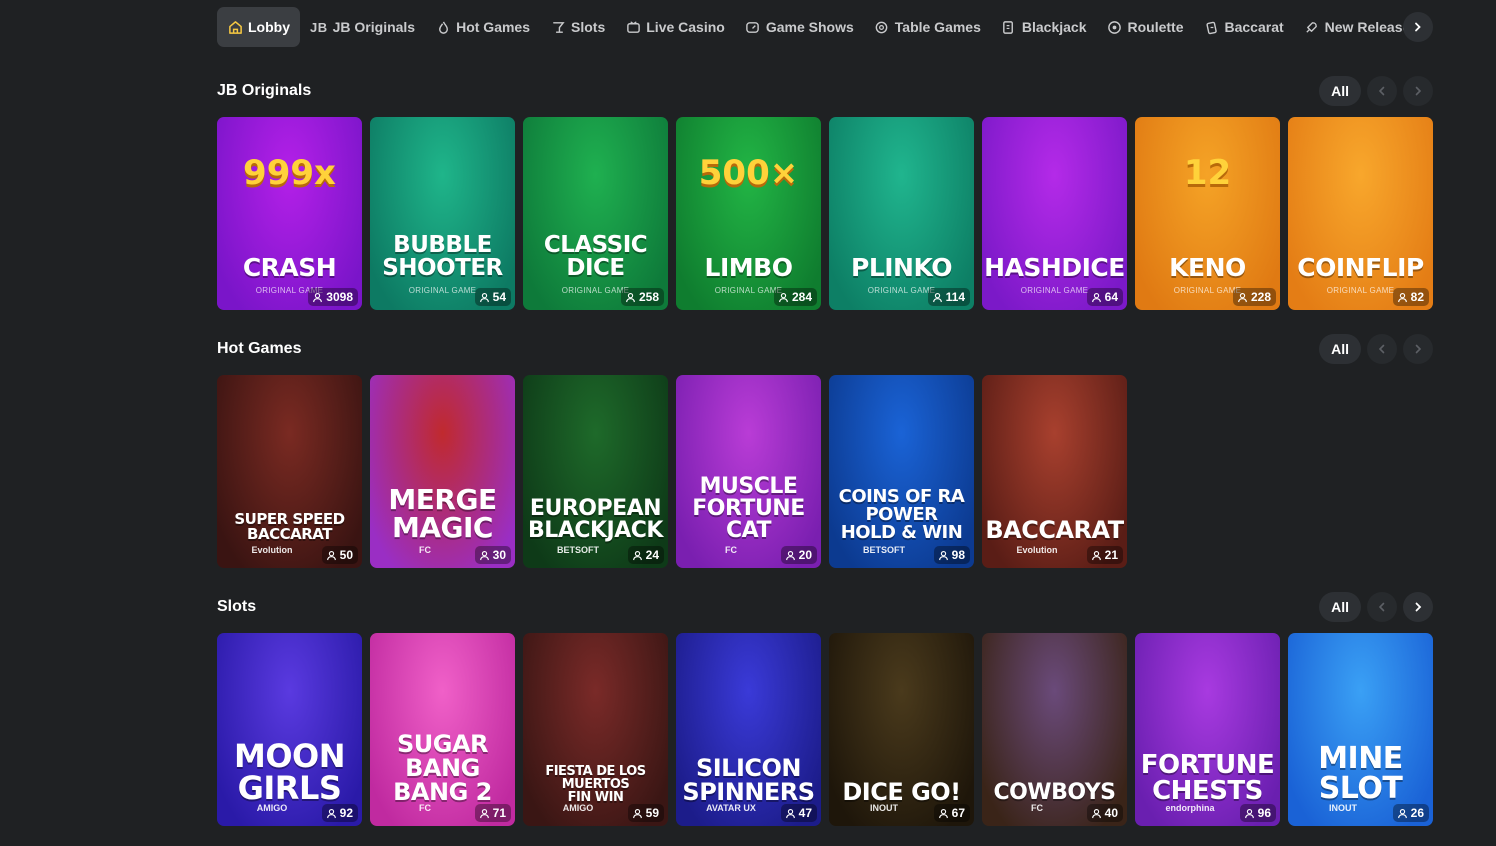  I want to click on game-title: KENO, so click(1207, 267).